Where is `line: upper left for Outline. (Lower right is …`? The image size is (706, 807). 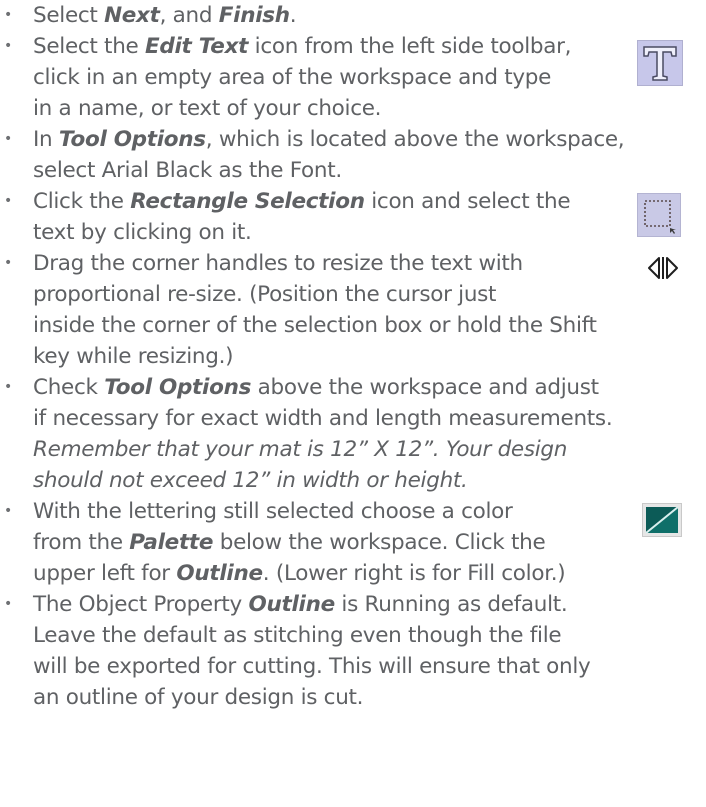
line: upper left for Outline. (Lower right is … is located at coordinates (299, 573).